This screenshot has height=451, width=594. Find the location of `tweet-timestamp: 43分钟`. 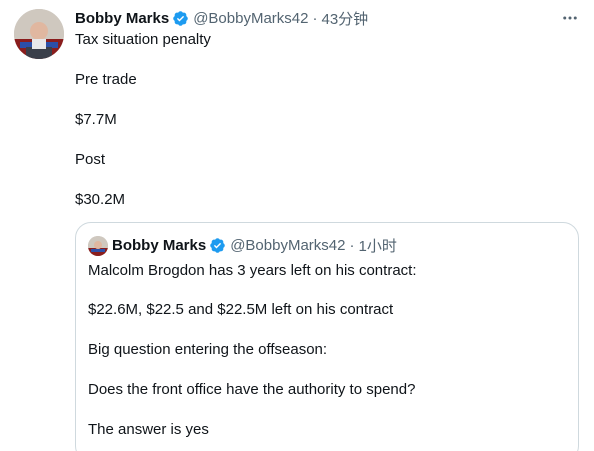

tweet-timestamp: 43分钟 is located at coordinates (344, 18).